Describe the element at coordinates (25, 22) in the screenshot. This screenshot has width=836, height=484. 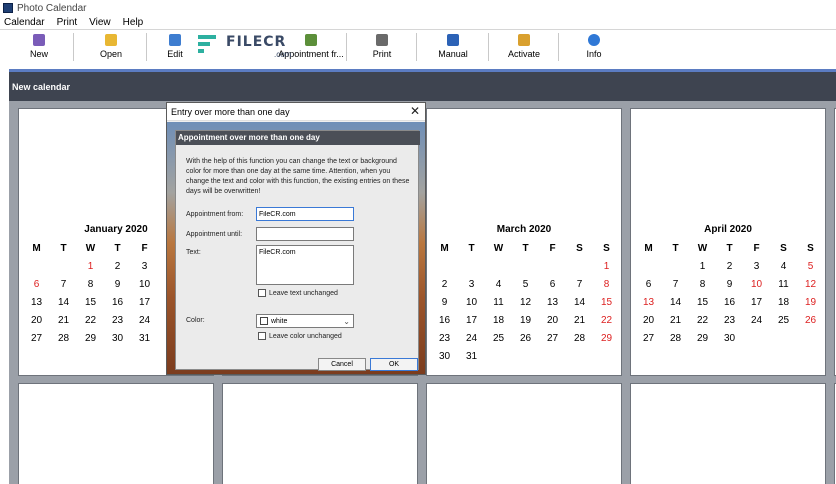
I see `menu-calendar: Calendar` at that location.